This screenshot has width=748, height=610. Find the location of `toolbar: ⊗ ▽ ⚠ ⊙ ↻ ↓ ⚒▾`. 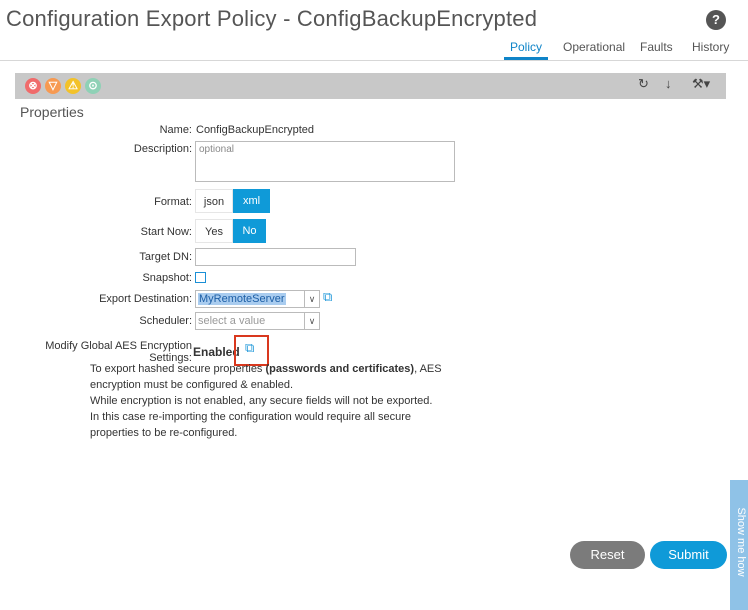

toolbar: ⊗ ▽ ⚠ ⊙ ↻ ↓ ⚒▾ is located at coordinates (370, 86).